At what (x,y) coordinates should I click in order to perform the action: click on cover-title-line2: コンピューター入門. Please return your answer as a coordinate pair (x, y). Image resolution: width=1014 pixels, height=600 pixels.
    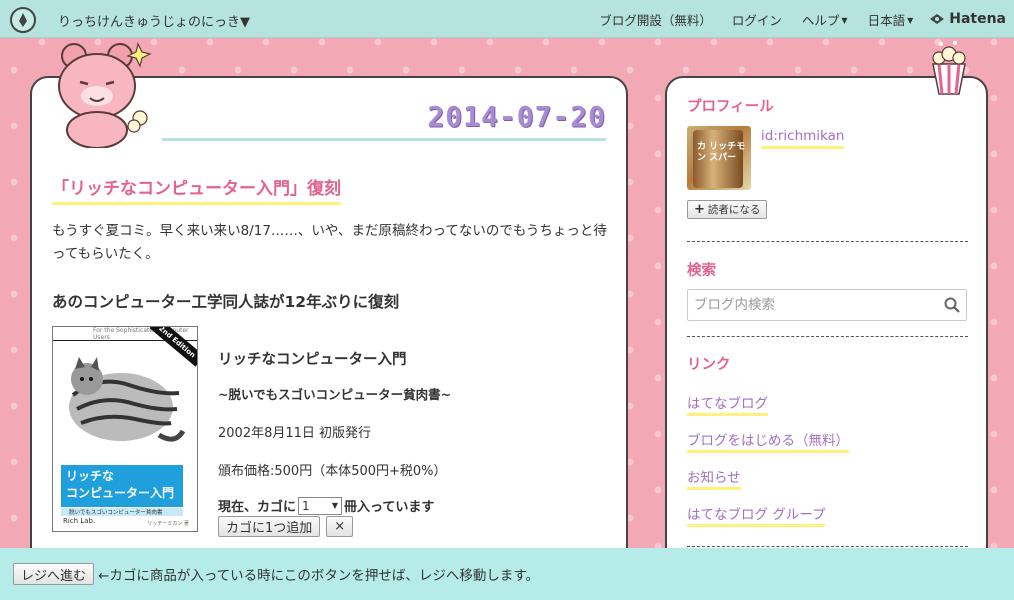
    Looking at the image, I should click on (120, 493).